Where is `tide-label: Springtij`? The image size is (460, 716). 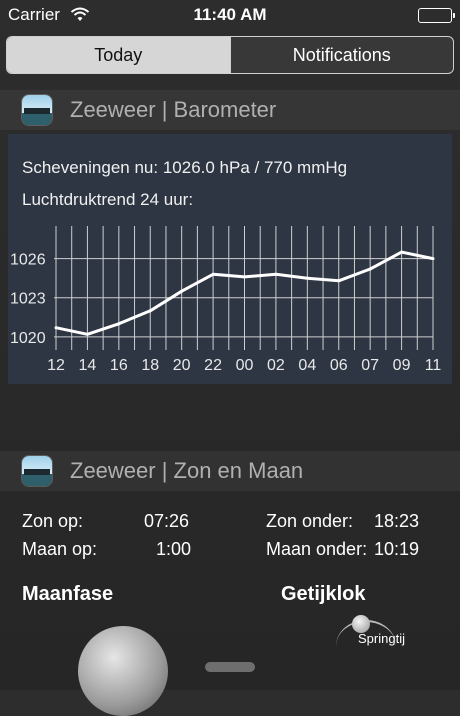 tide-label: Springtij is located at coordinates (381, 638).